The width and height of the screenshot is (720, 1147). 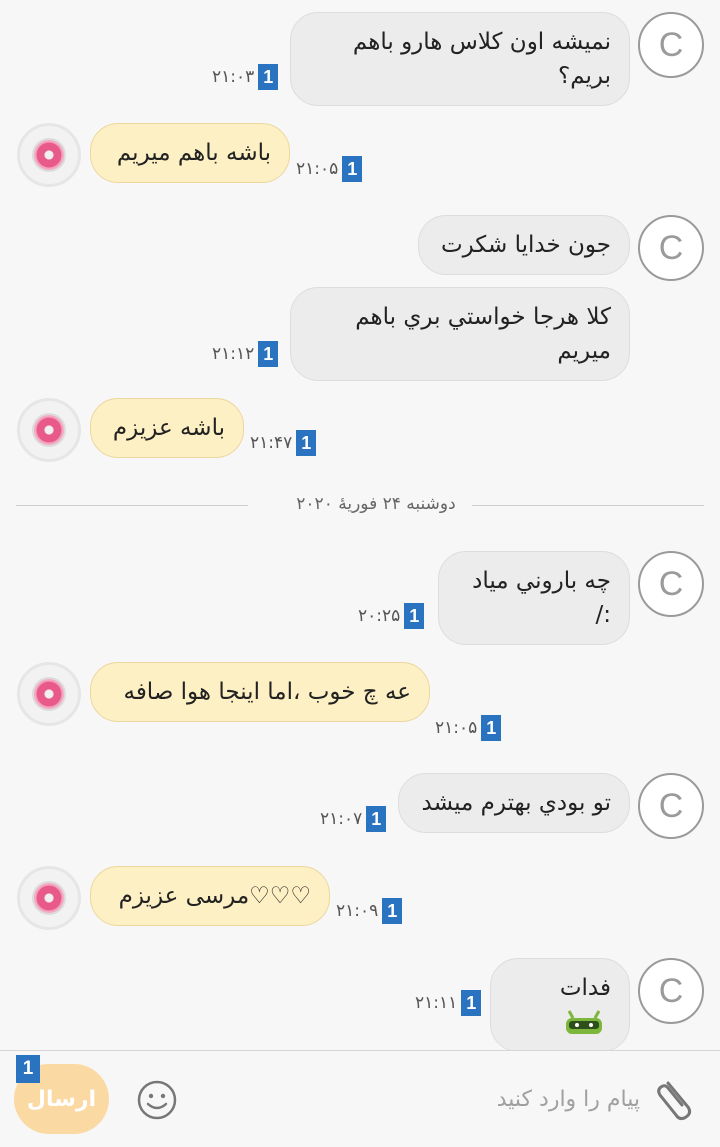 I want to click on message-meta: ۲۱:۱۱ 1, so click(x=448, y=1003).